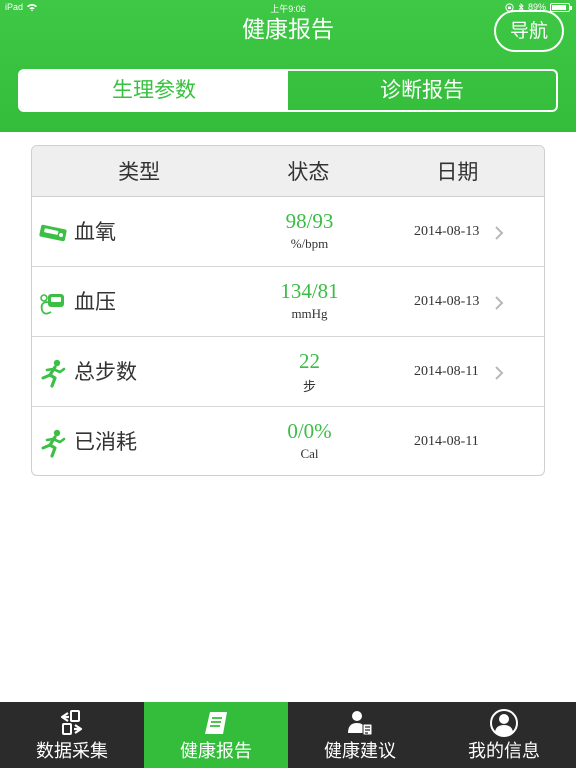 This screenshot has width=576, height=768. I want to click on column-header-date: 日期, so click(457, 172).